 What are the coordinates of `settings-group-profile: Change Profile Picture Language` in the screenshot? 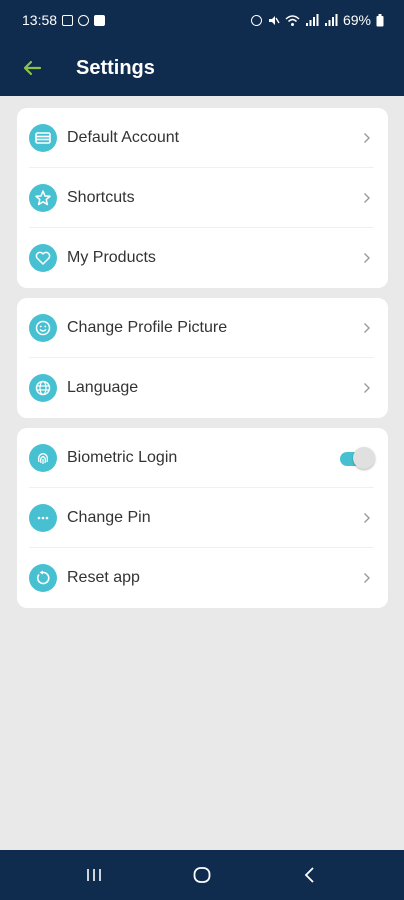 It's located at (202, 358).